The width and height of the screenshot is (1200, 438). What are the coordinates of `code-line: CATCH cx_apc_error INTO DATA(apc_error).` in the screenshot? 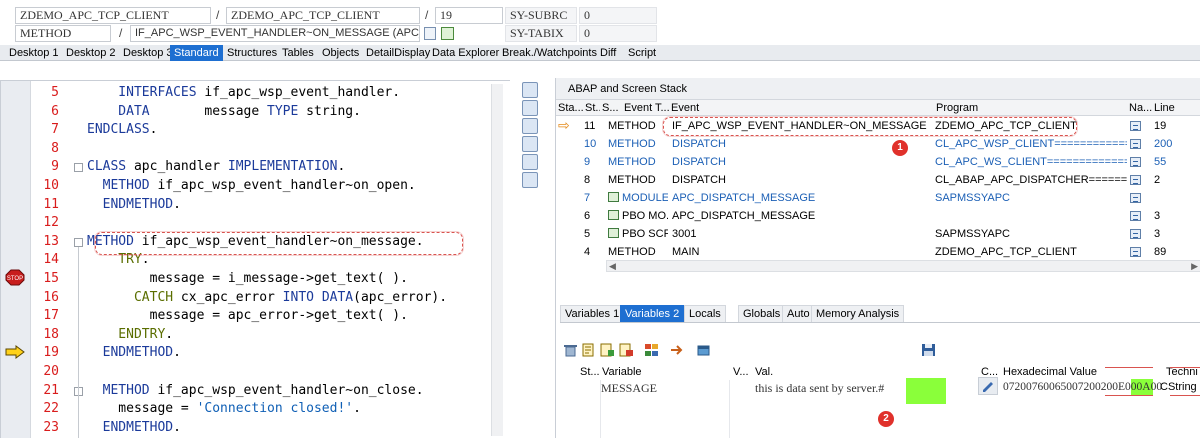 It's located at (267, 298).